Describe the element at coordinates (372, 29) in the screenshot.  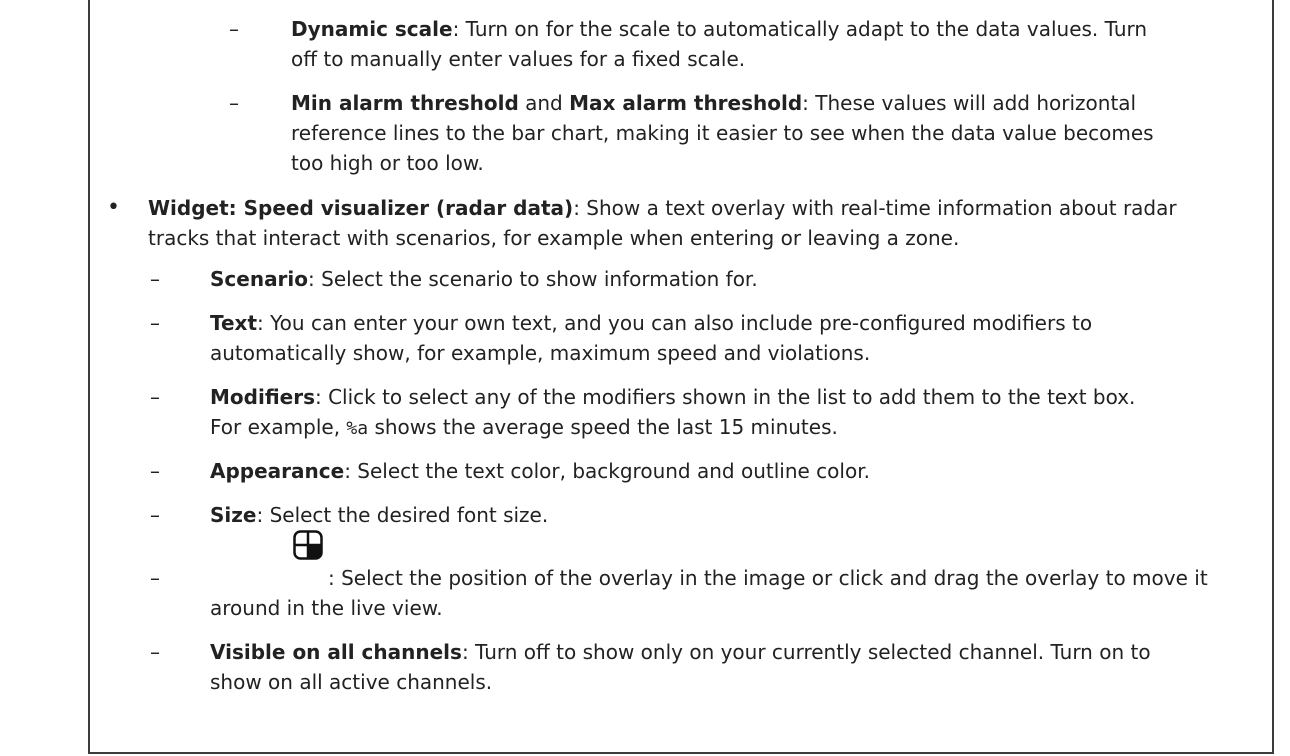
I see `dynamic-scale-term: Dynamic scale` at that location.